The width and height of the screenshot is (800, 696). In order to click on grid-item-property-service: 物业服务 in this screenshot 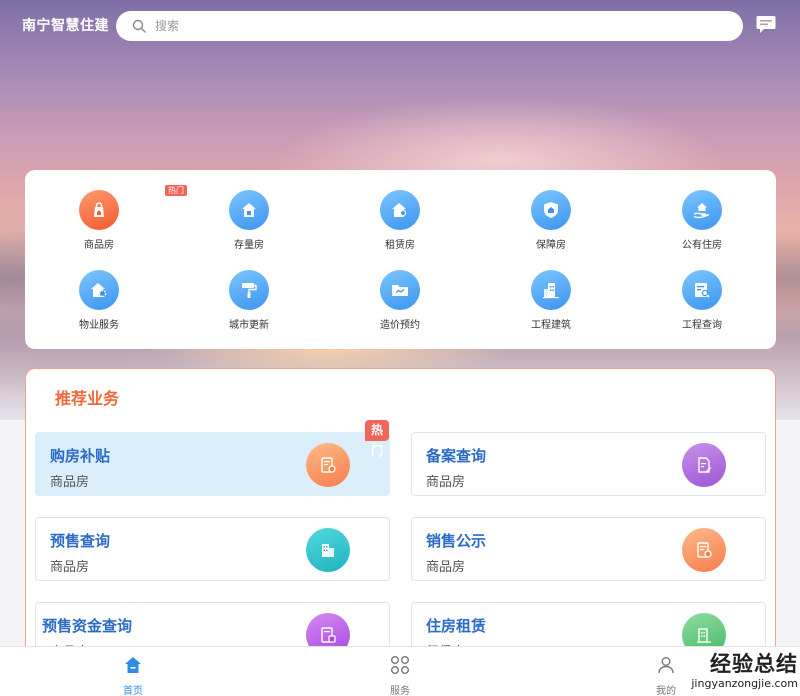, I will do `click(99, 300)`.